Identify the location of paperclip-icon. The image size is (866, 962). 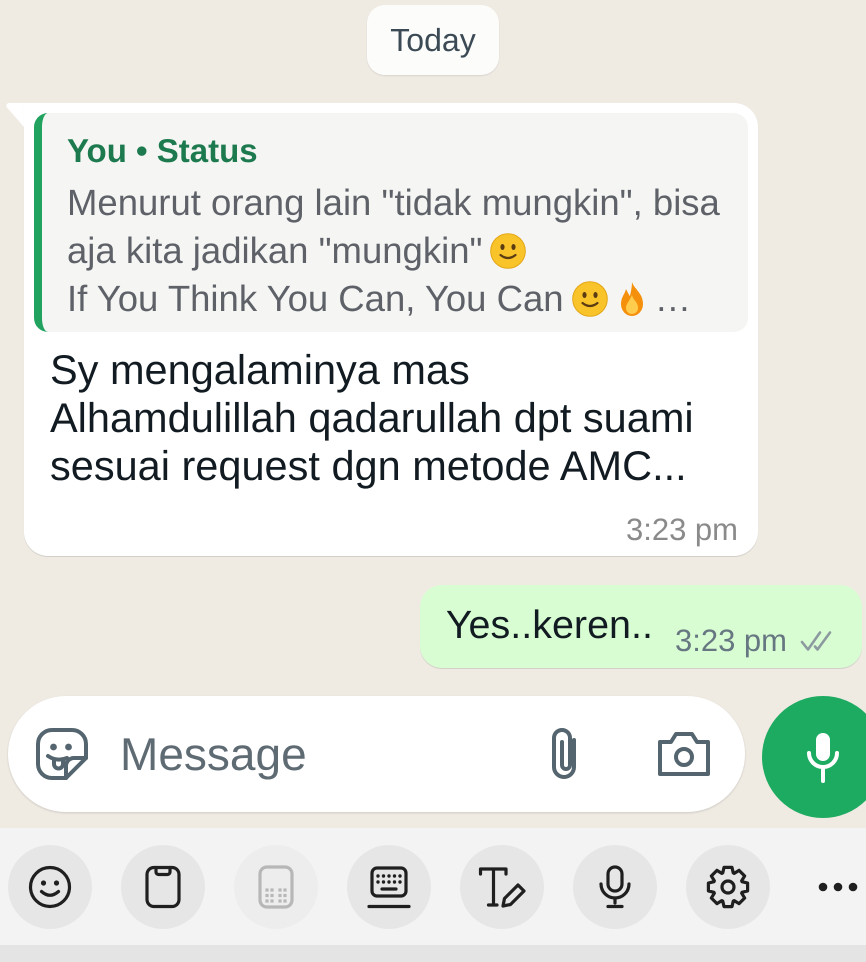
(564, 754).